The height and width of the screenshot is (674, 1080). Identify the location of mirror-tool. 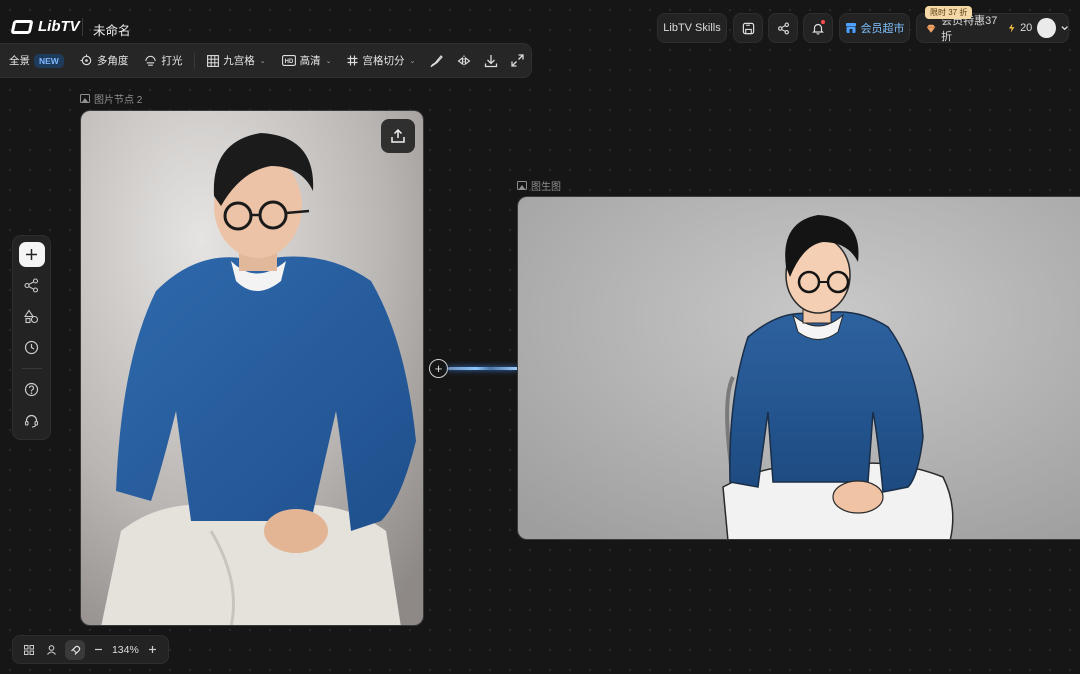
(463, 61).